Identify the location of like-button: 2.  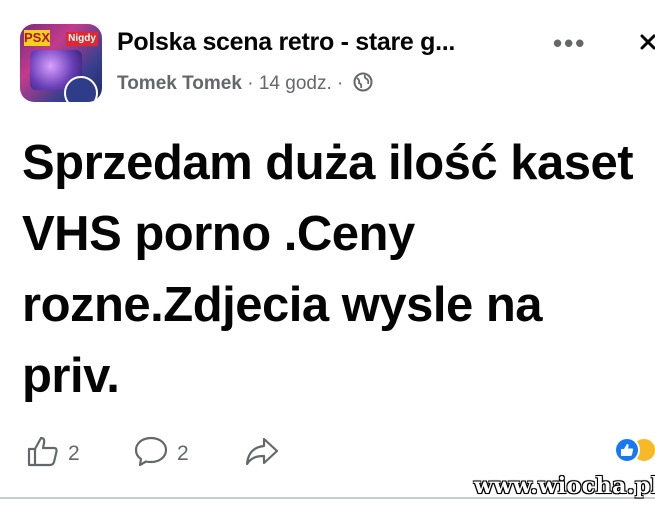
(53, 454).